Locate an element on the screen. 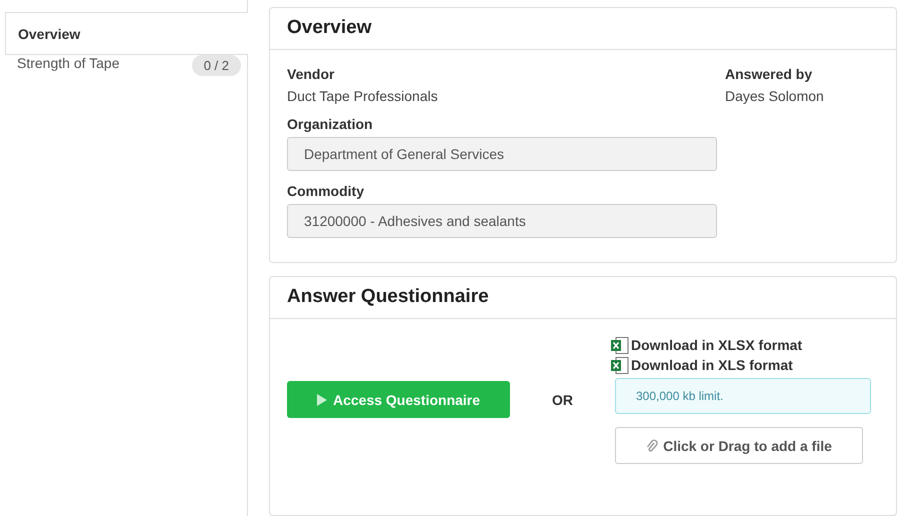  field-label: Commodity is located at coordinates (326, 191).